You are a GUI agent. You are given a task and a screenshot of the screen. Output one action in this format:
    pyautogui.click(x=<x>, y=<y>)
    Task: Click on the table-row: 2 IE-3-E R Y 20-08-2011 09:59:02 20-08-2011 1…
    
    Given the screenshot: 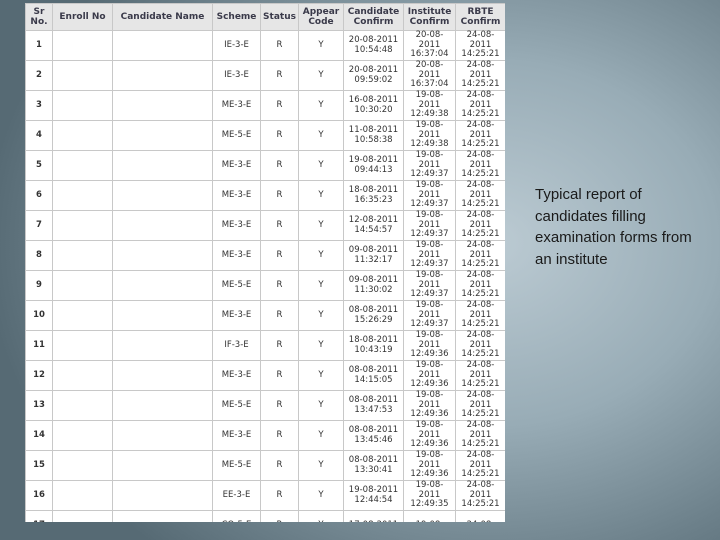 What is the action you would take?
    pyautogui.click(x=265, y=75)
    